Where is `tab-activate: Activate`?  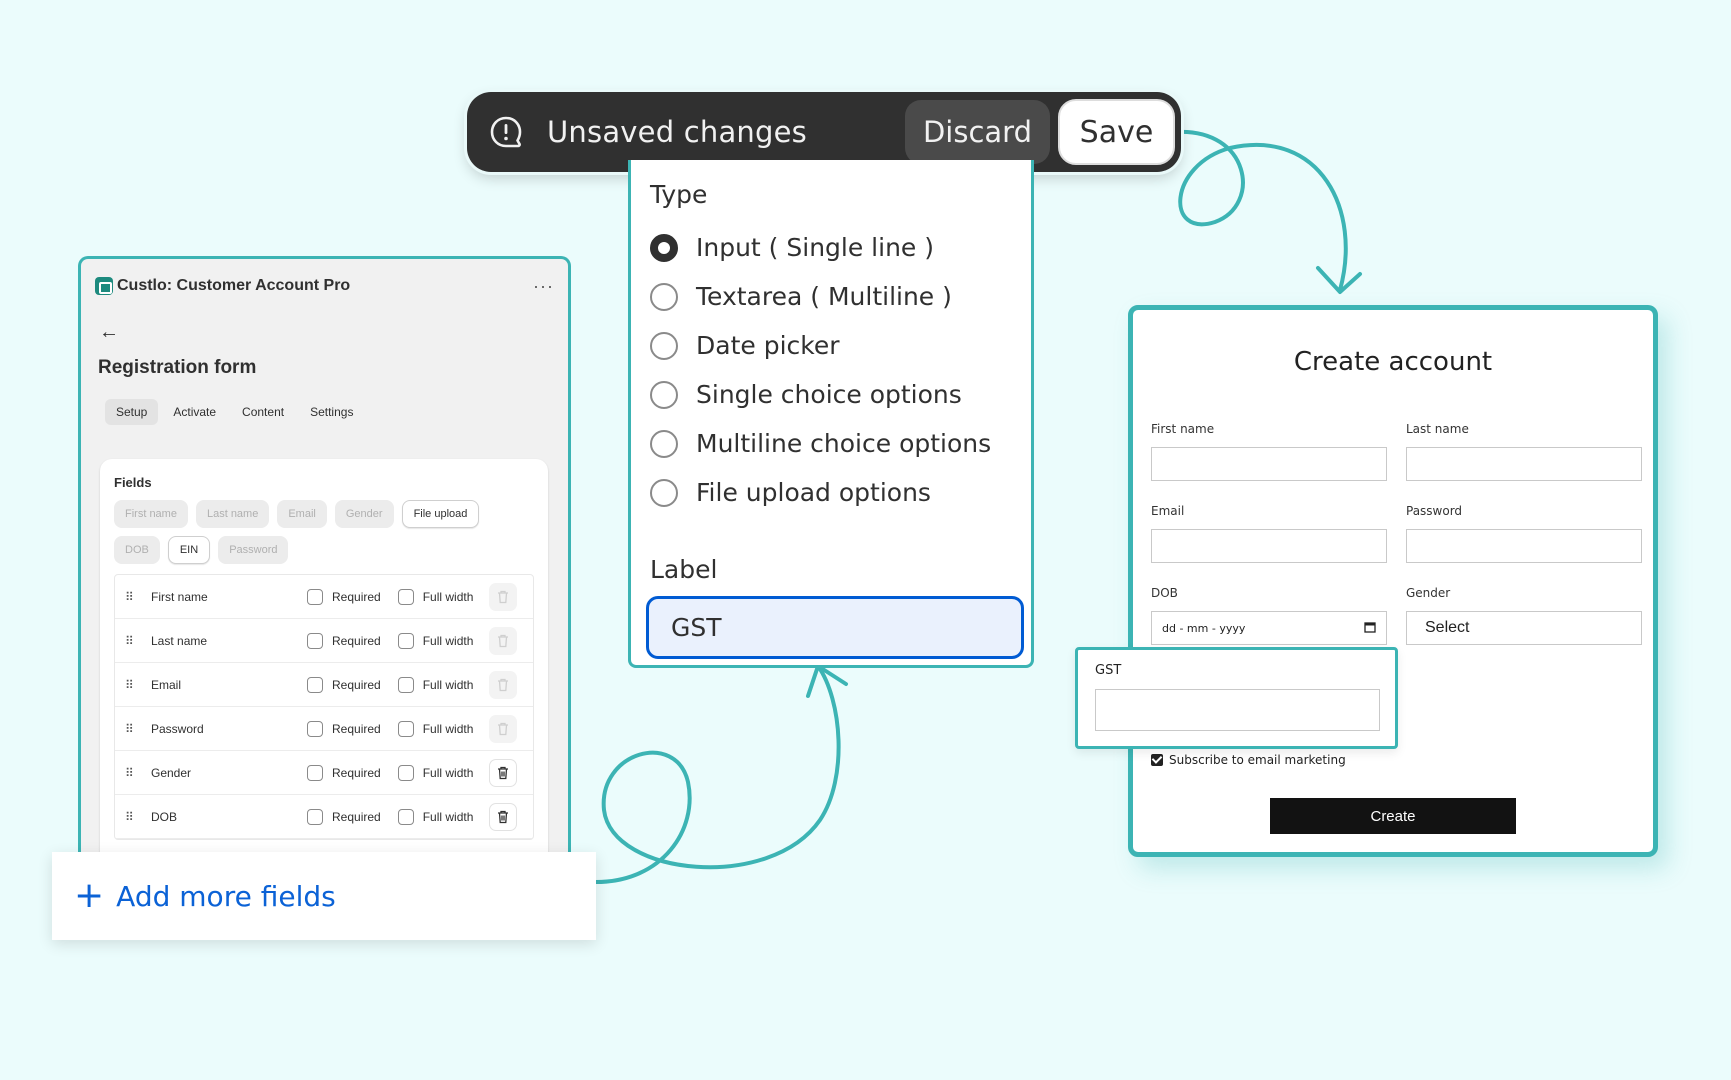 tab-activate: Activate is located at coordinates (194, 412).